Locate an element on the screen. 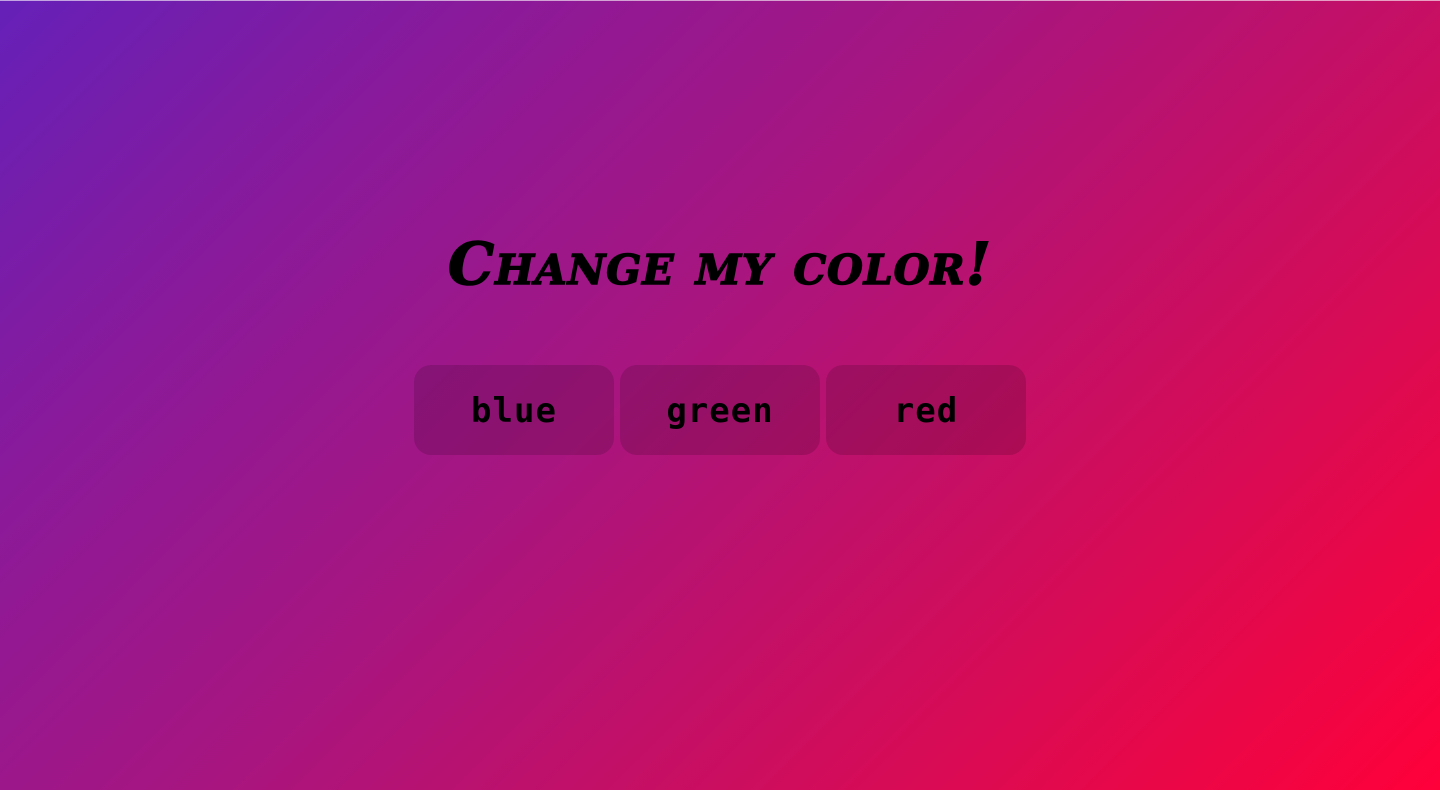 This screenshot has height=790, width=1440. blue-button: blue is located at coordinates (514, 410).